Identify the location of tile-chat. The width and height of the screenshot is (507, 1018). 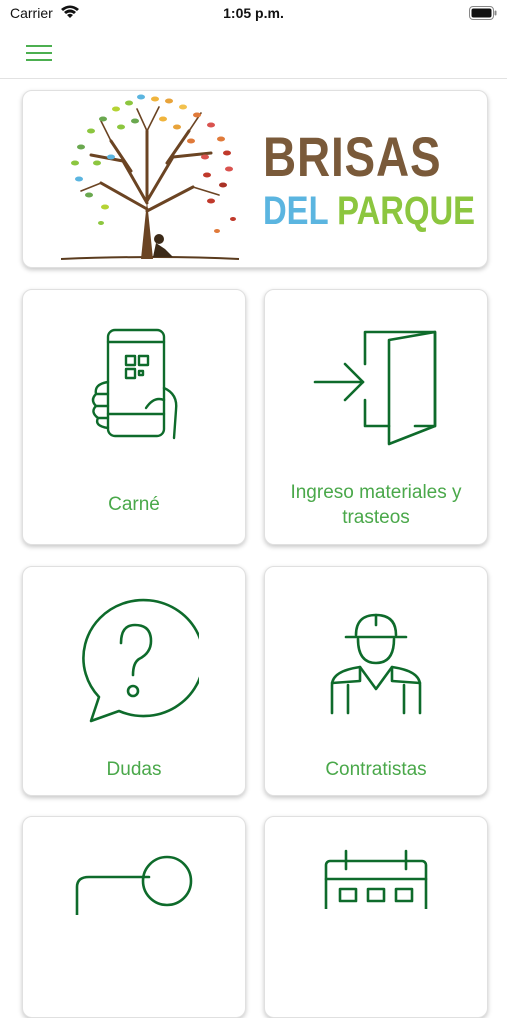
(134, 917).